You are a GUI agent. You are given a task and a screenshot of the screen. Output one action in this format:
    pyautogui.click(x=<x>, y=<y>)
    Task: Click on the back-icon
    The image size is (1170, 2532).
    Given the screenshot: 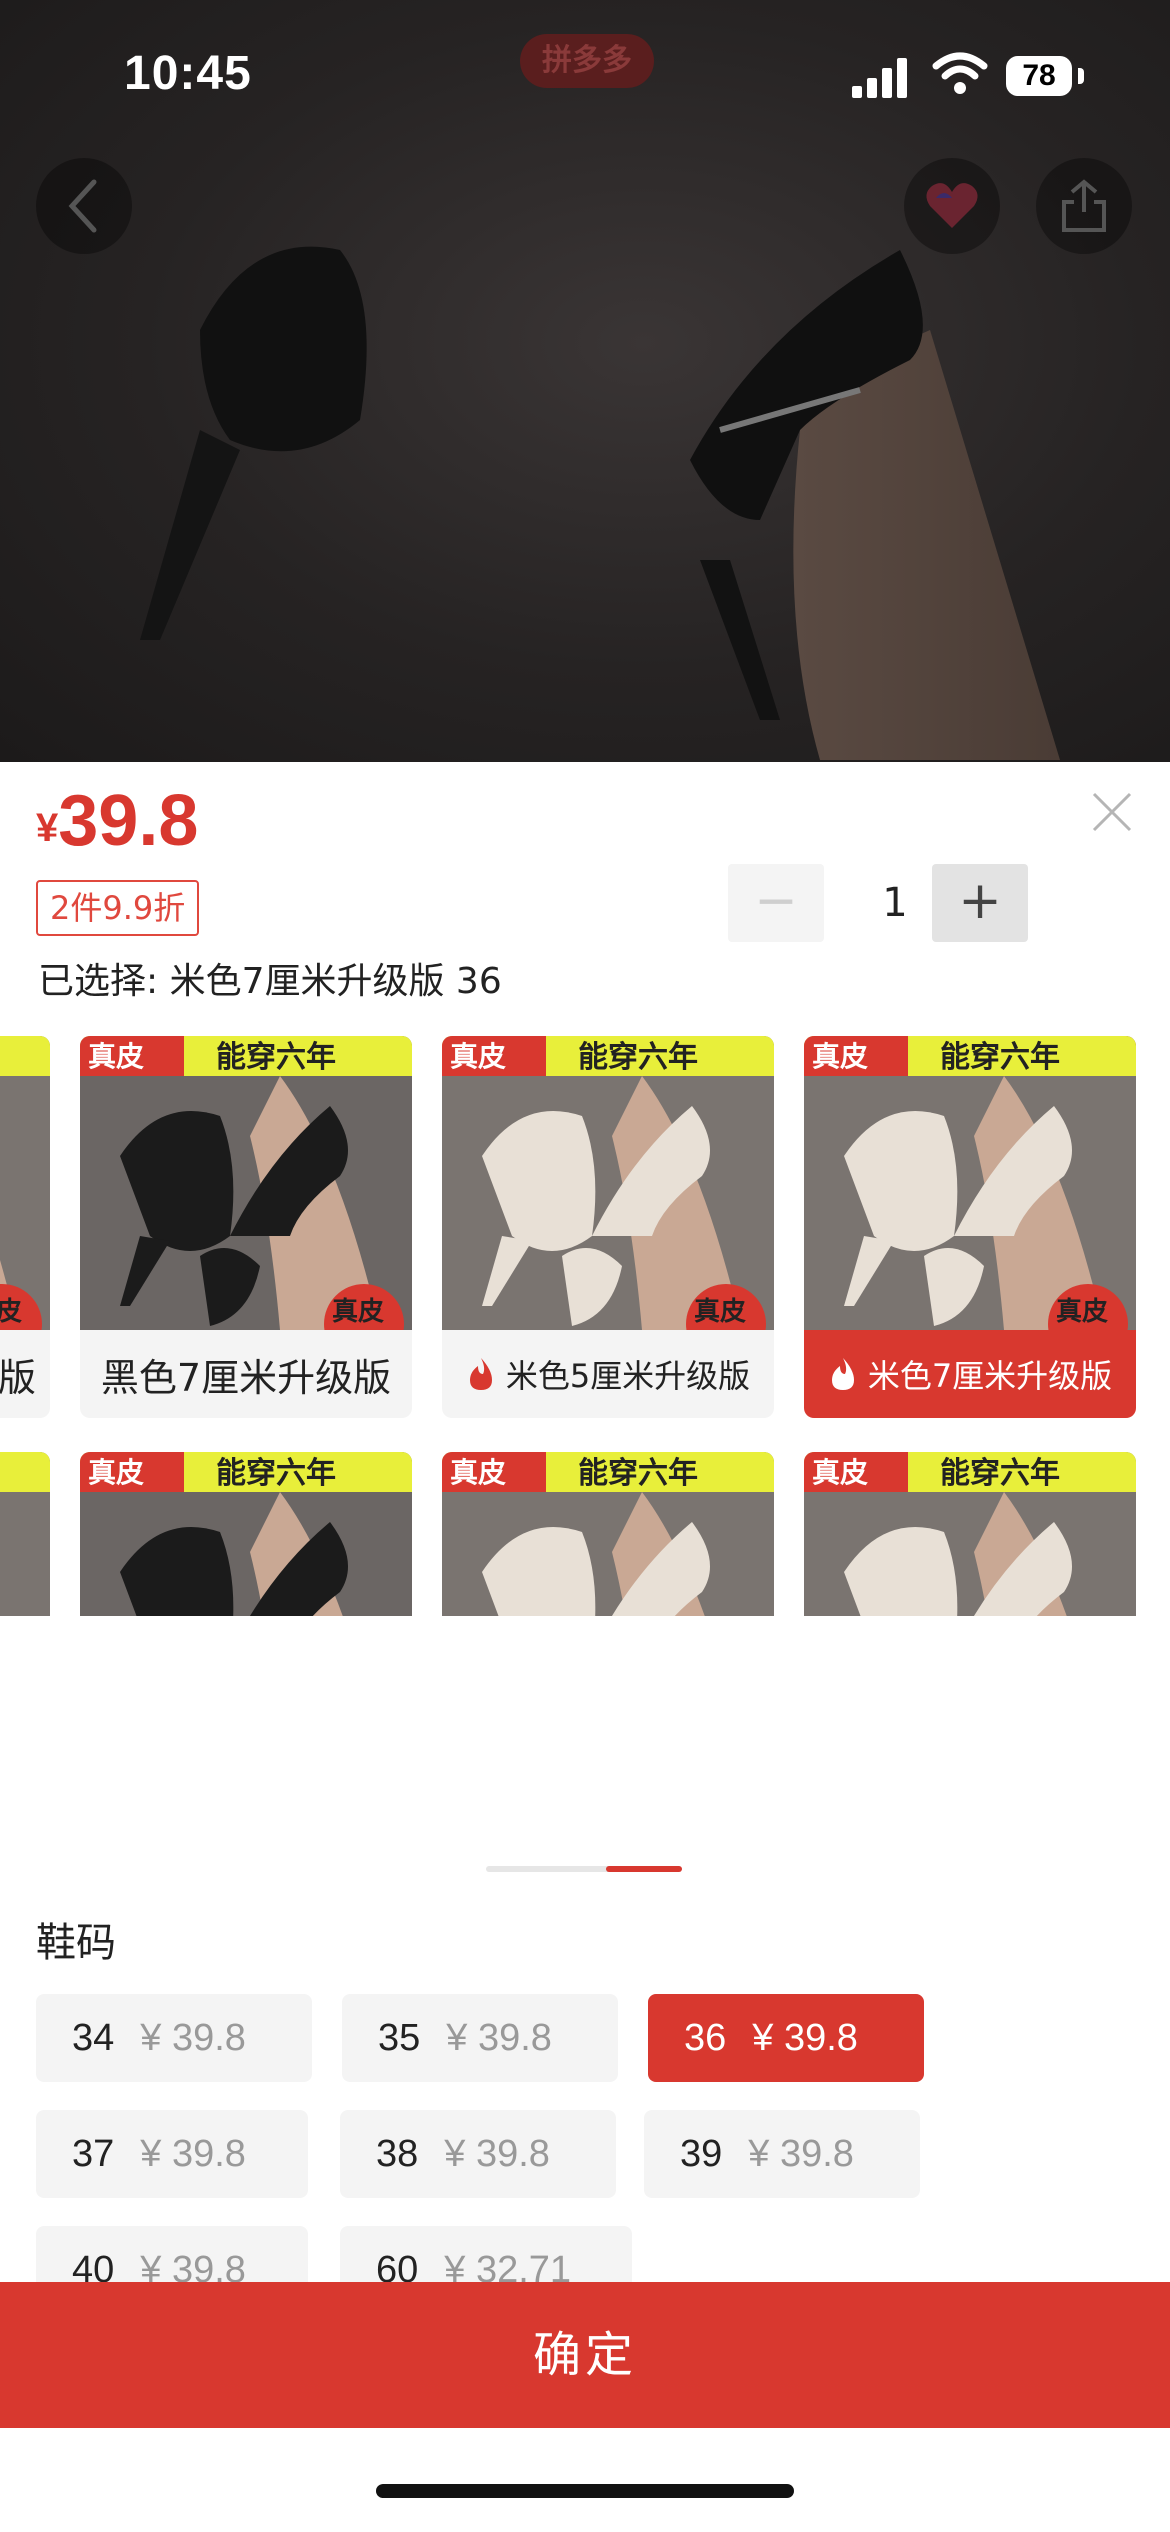 What is the action you would take?
    pyautogui.click(x=82, y=206)
    